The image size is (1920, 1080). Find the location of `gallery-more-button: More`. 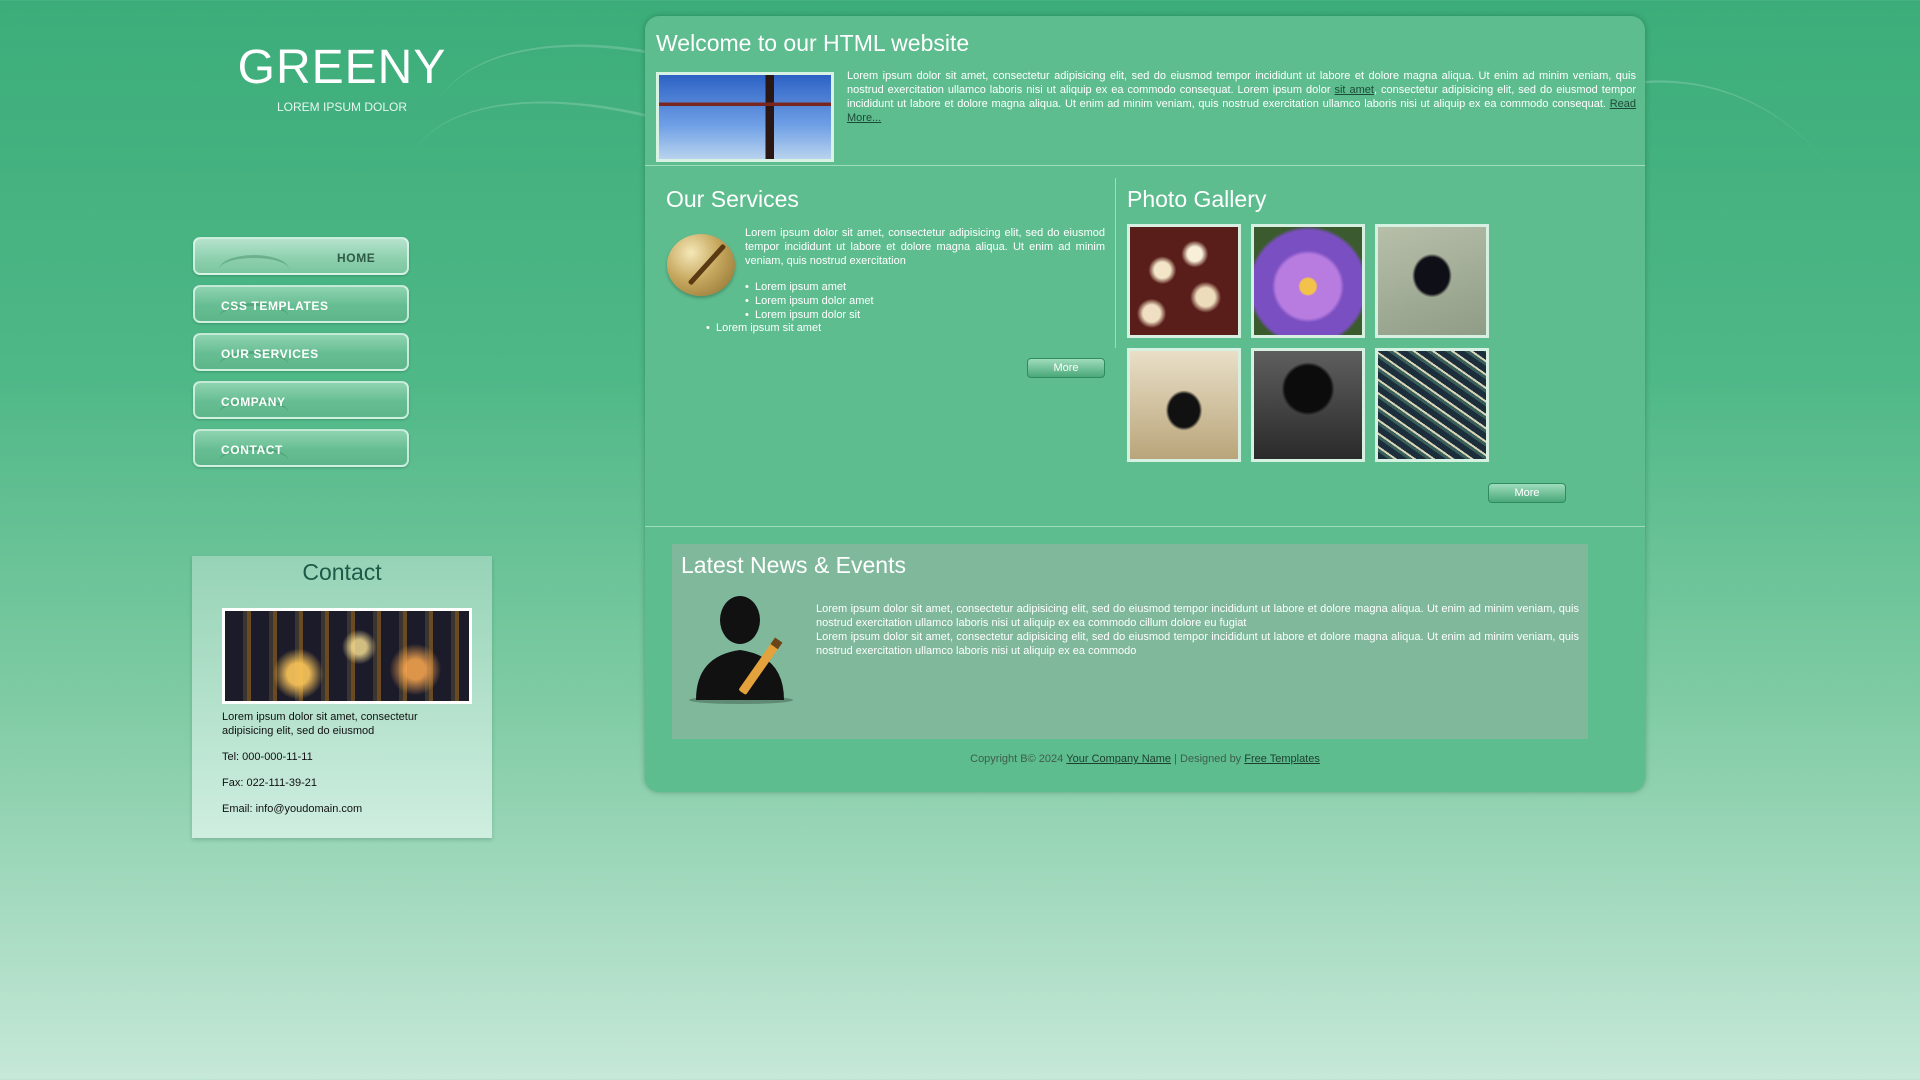

gallery-more-button: More is located at coordinates (1527, 493).